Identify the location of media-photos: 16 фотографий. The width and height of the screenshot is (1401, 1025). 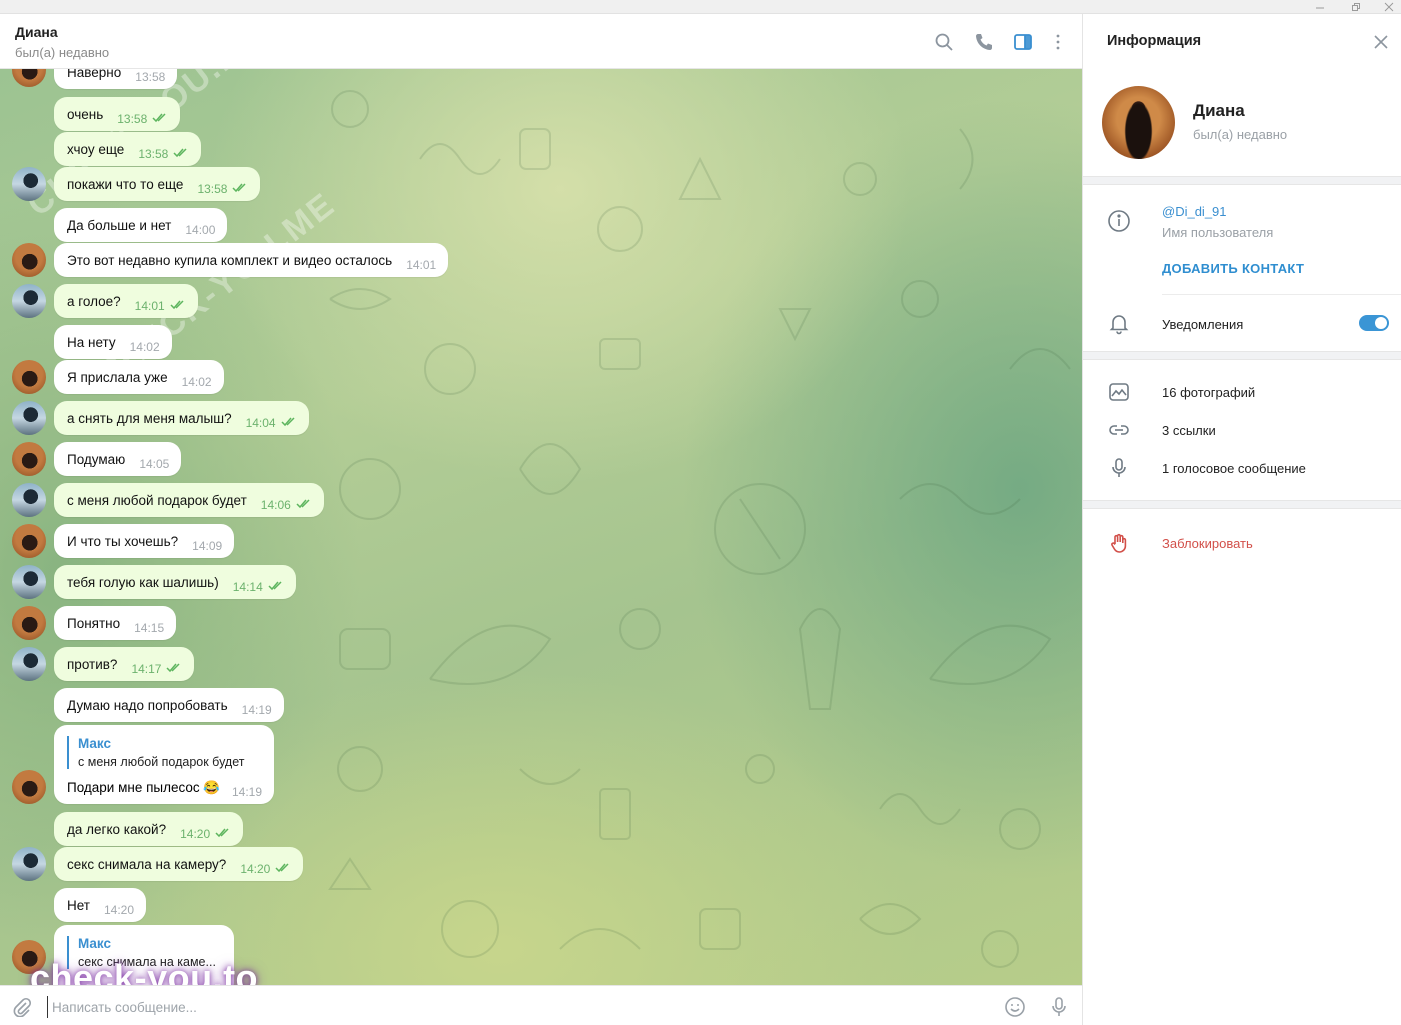
(1208, 392).